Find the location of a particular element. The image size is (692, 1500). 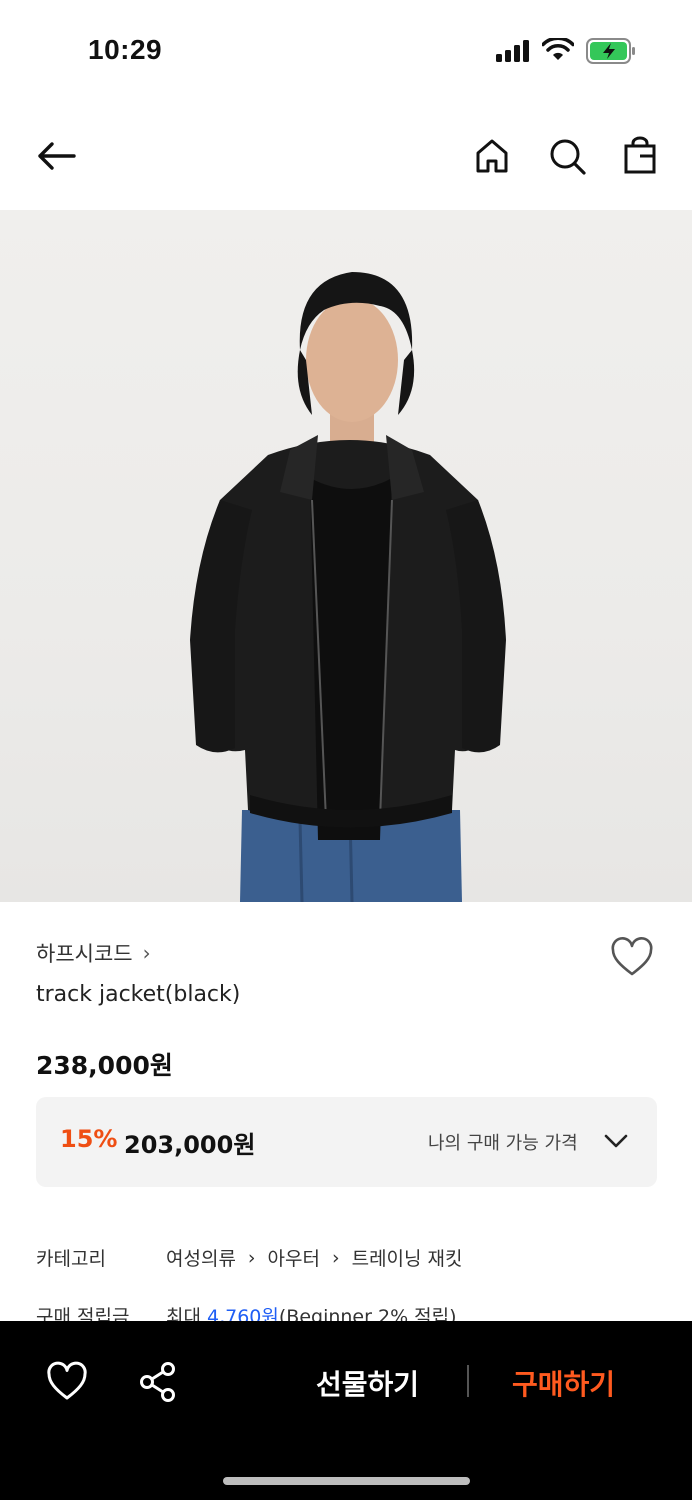

buy-button: 구매하기 is located at coordinates (563, 1383).